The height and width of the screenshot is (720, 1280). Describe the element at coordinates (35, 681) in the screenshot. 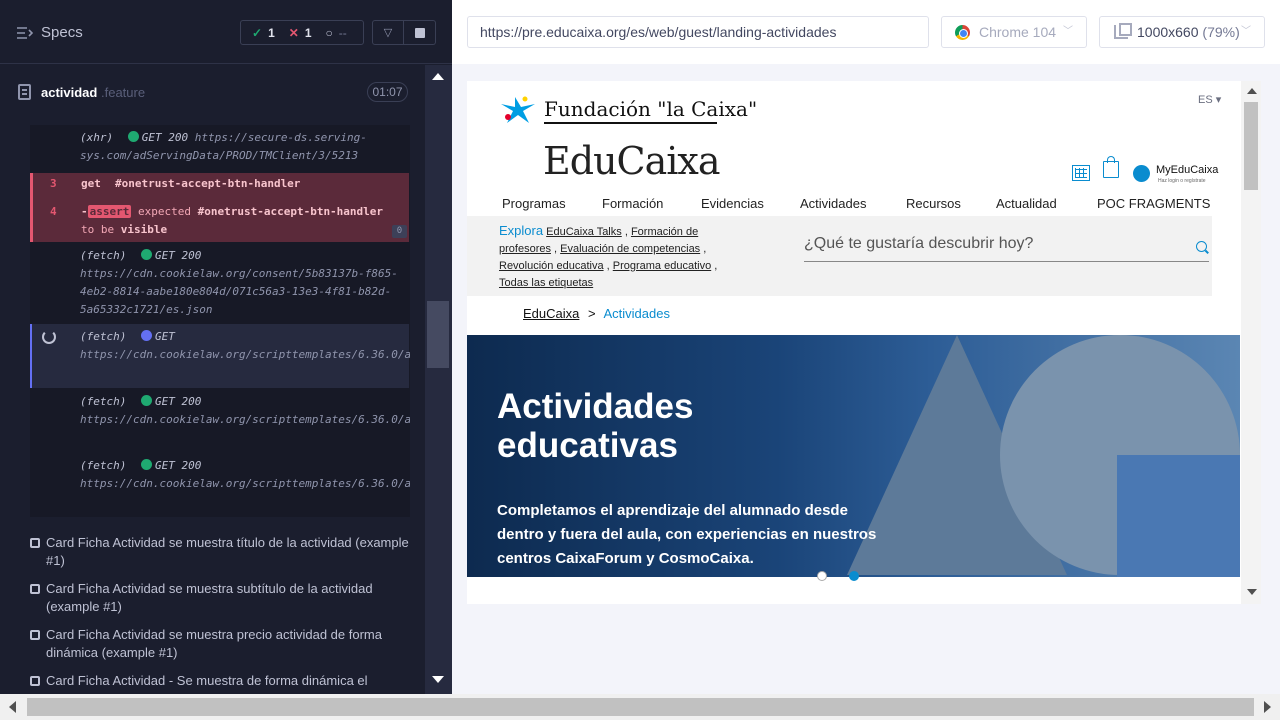

I see `test-status-icon` at that location.